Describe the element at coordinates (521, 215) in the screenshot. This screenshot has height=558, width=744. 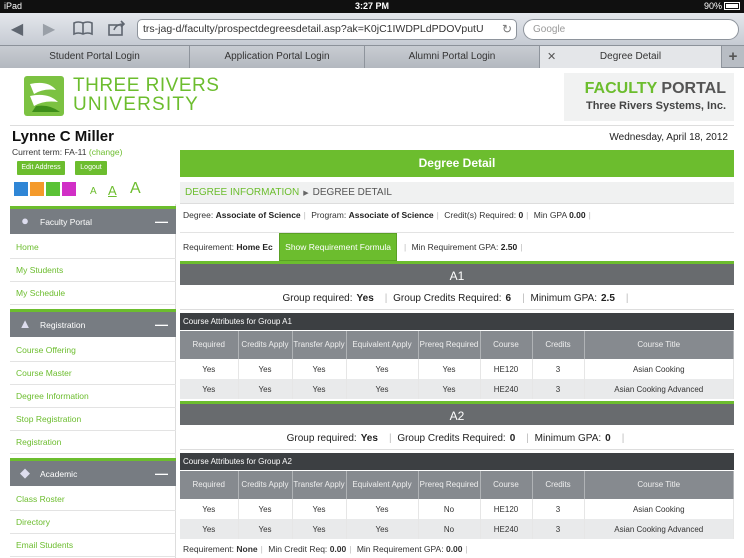
I see `credits-value: 0` at that location.